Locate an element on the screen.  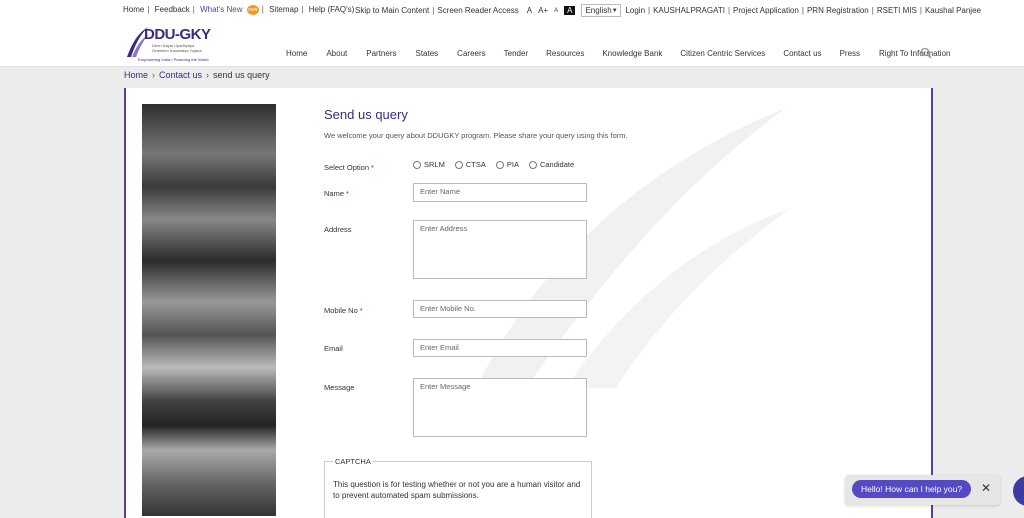
breadcrumb: Home › Contact us › send us query is located at coordinates (197, 75).